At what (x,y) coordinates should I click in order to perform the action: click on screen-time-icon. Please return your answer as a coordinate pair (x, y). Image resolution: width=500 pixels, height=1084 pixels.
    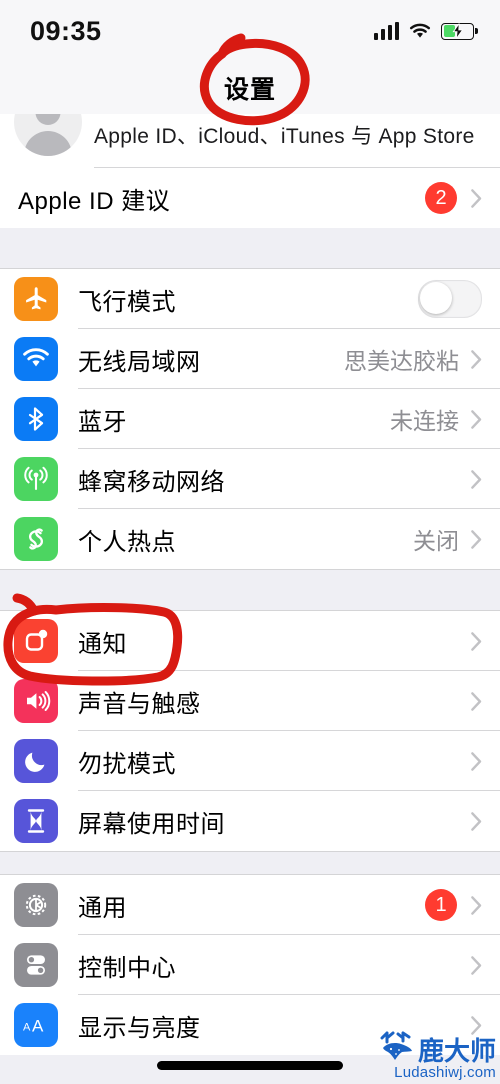
    Looking at the image, I should click on (36, 821).